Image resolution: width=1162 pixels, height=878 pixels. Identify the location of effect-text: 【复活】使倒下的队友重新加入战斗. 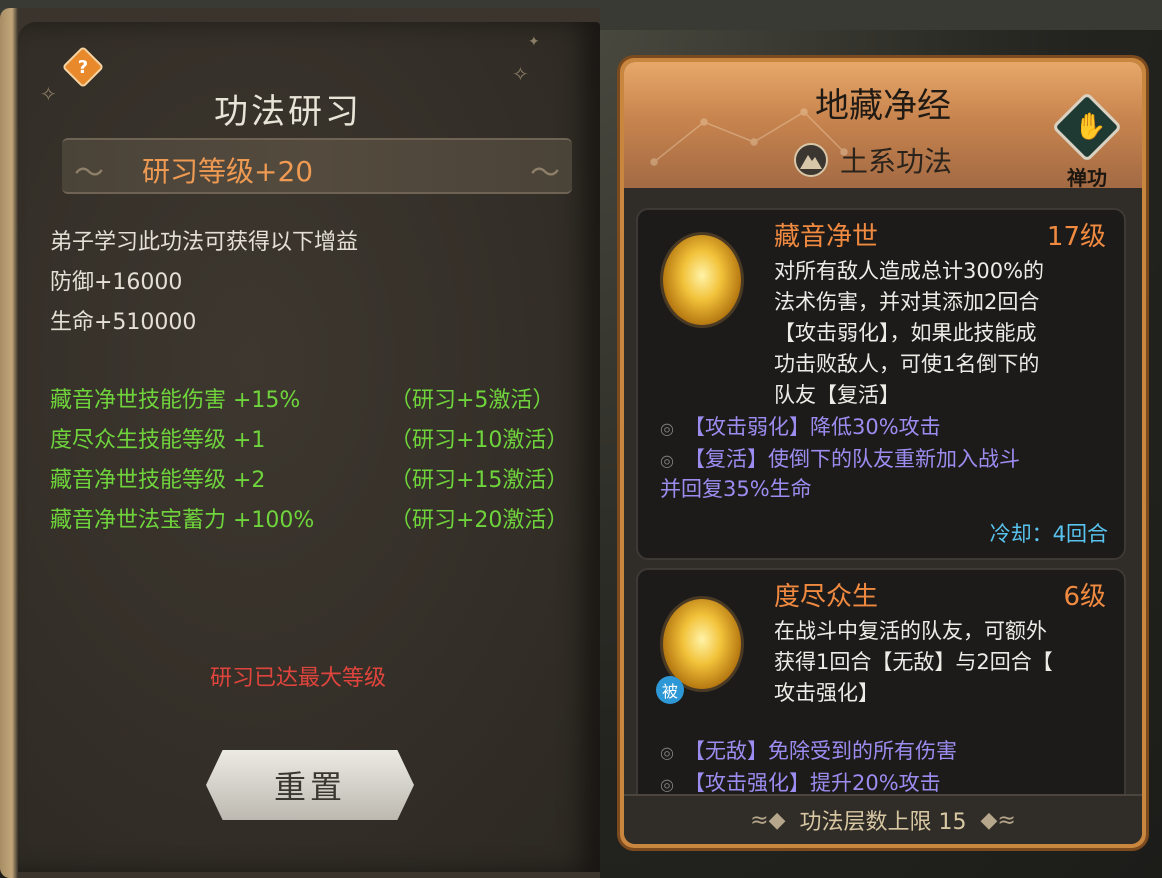
(851, 459).